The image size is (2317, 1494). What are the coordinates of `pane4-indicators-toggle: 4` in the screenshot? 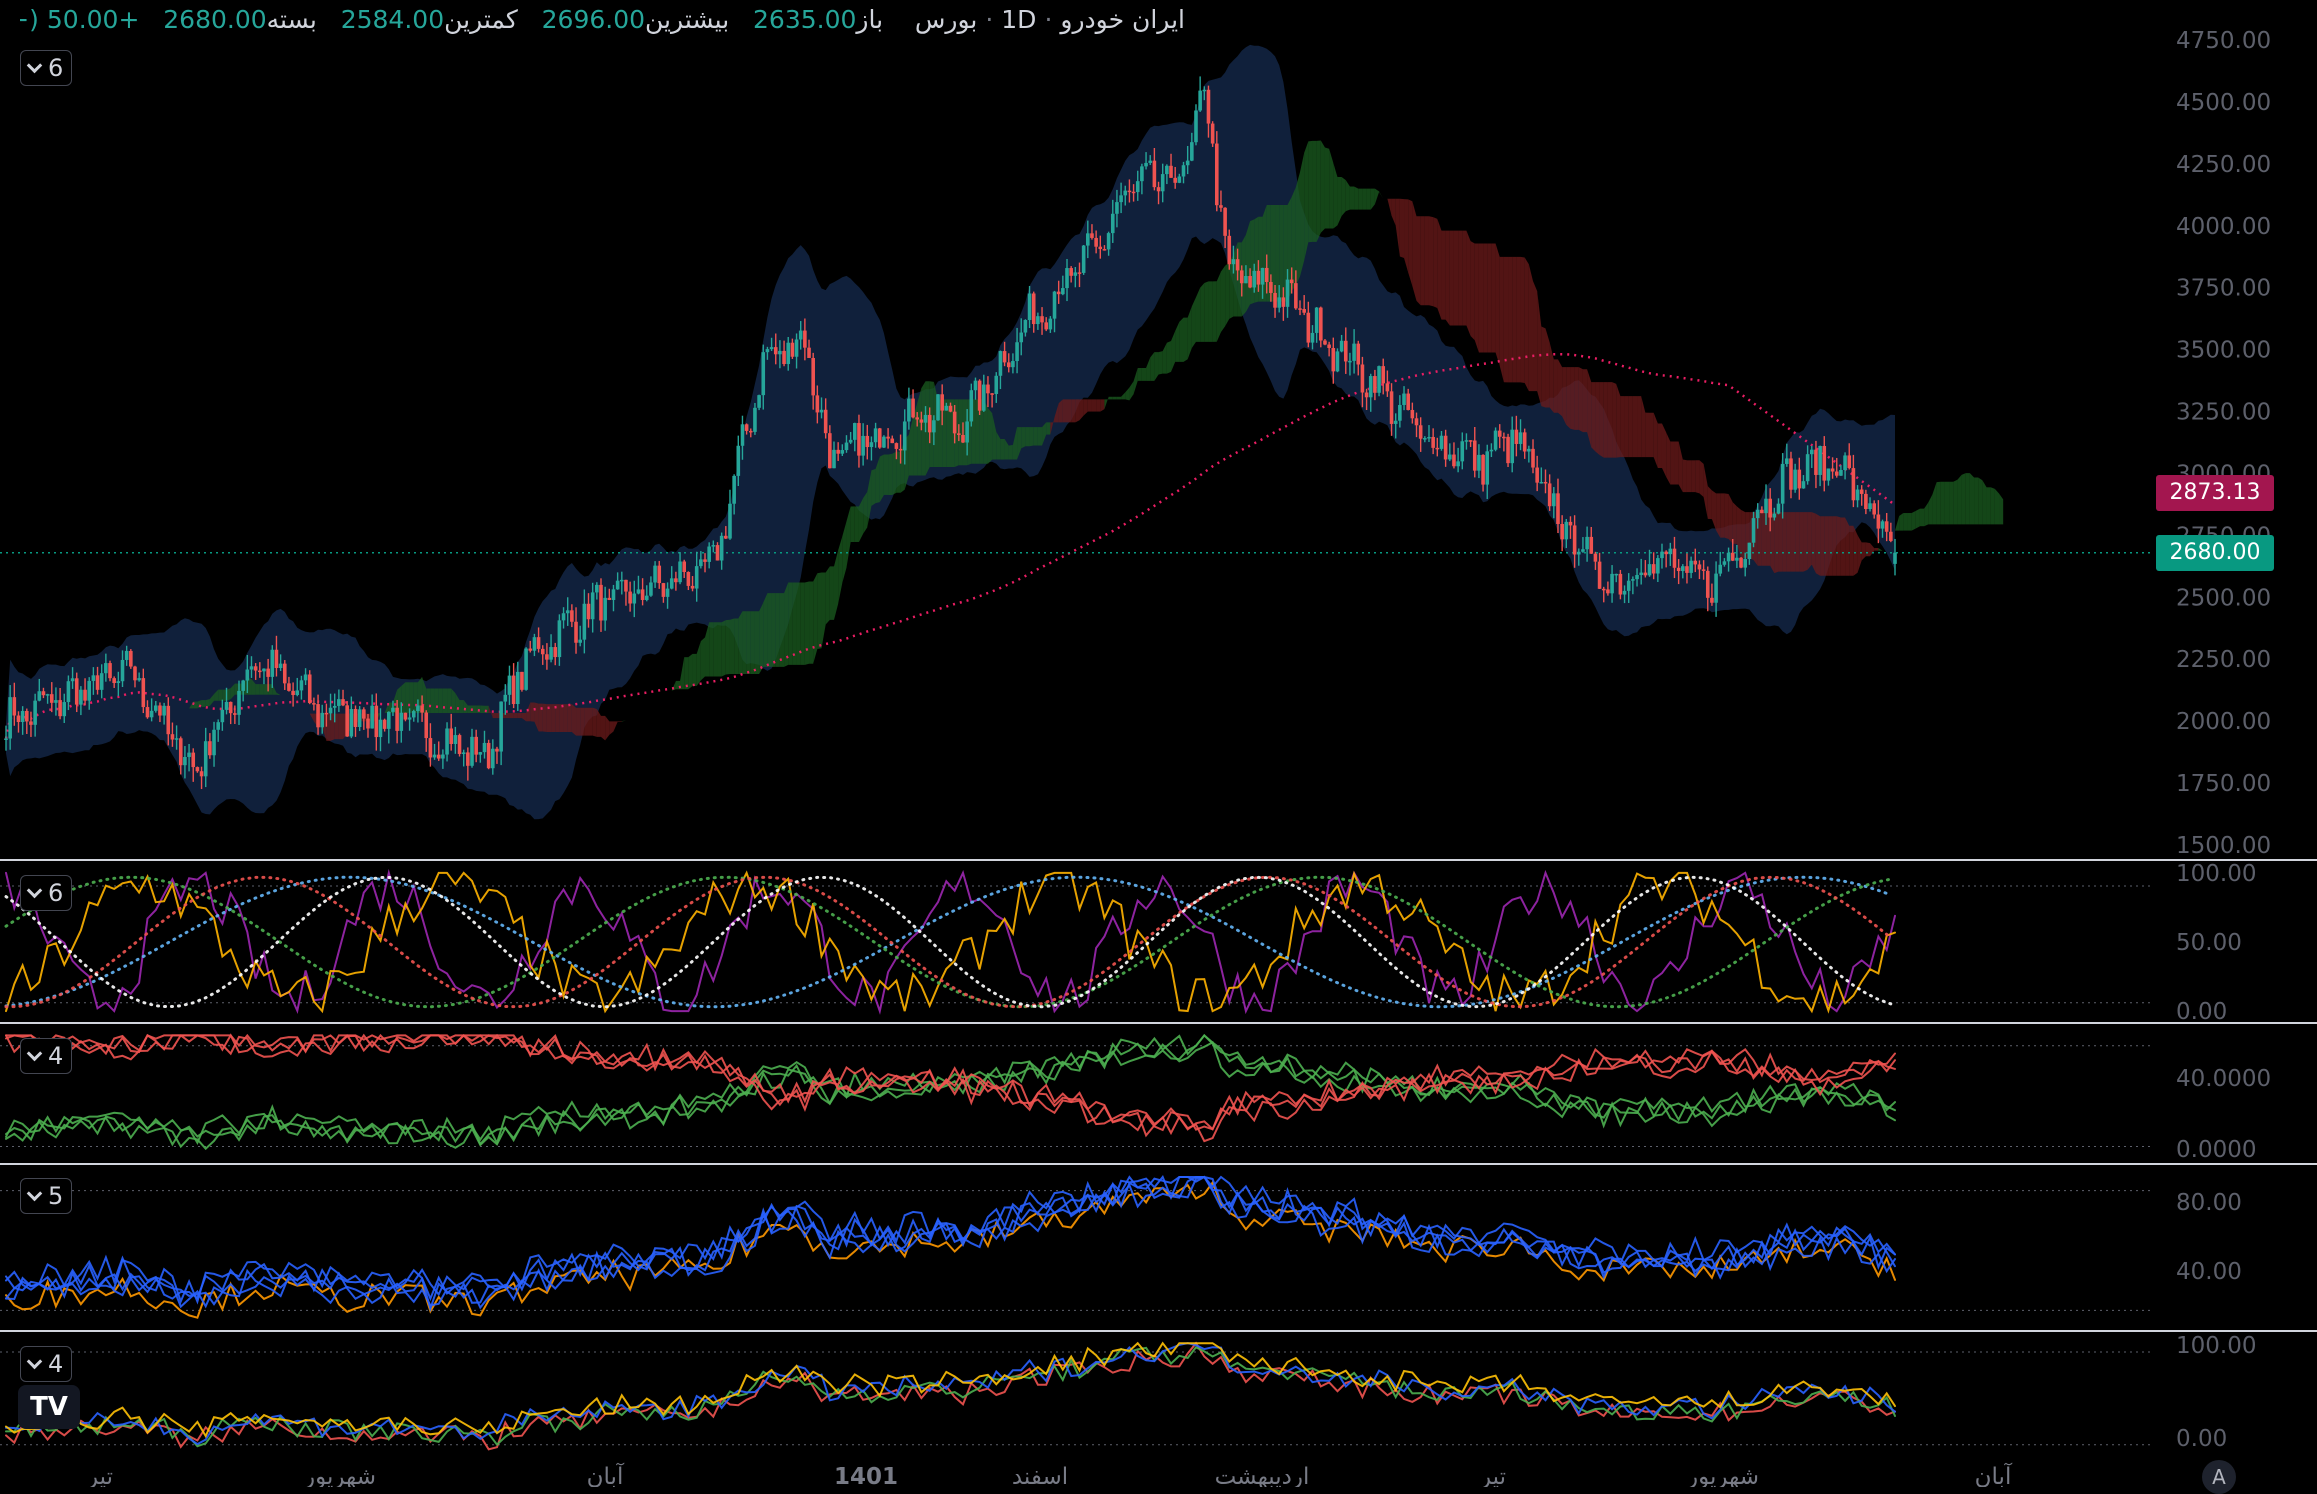 It's located at (46, 1364).